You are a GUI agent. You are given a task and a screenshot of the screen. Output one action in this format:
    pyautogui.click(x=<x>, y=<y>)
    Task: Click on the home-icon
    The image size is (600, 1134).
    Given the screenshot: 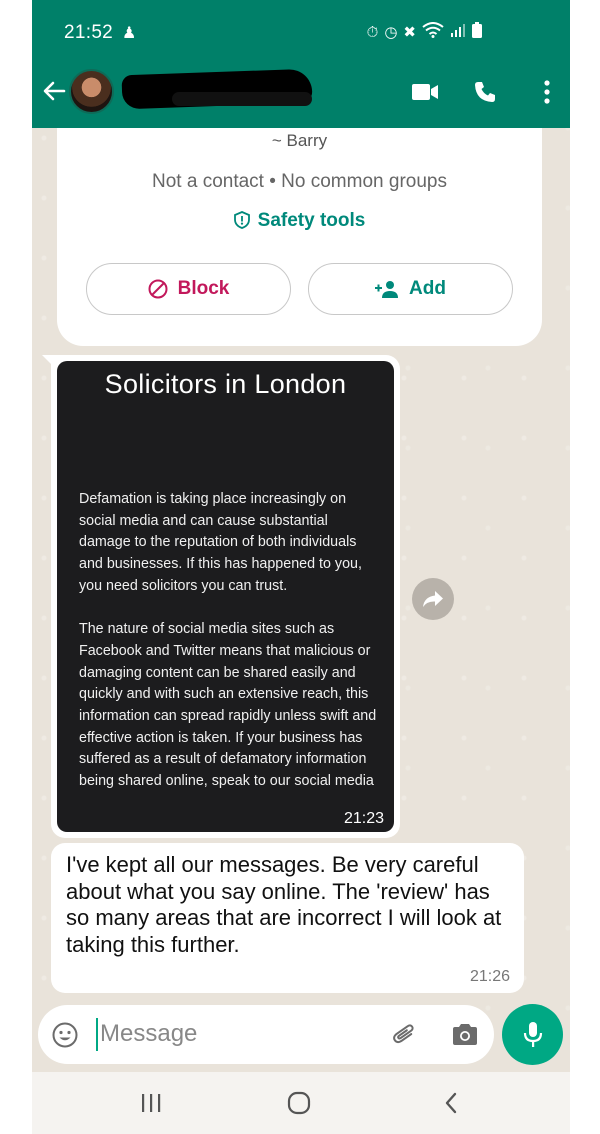 What is the action you would take?
    pyautogui.click(x=299, y=1103)
    